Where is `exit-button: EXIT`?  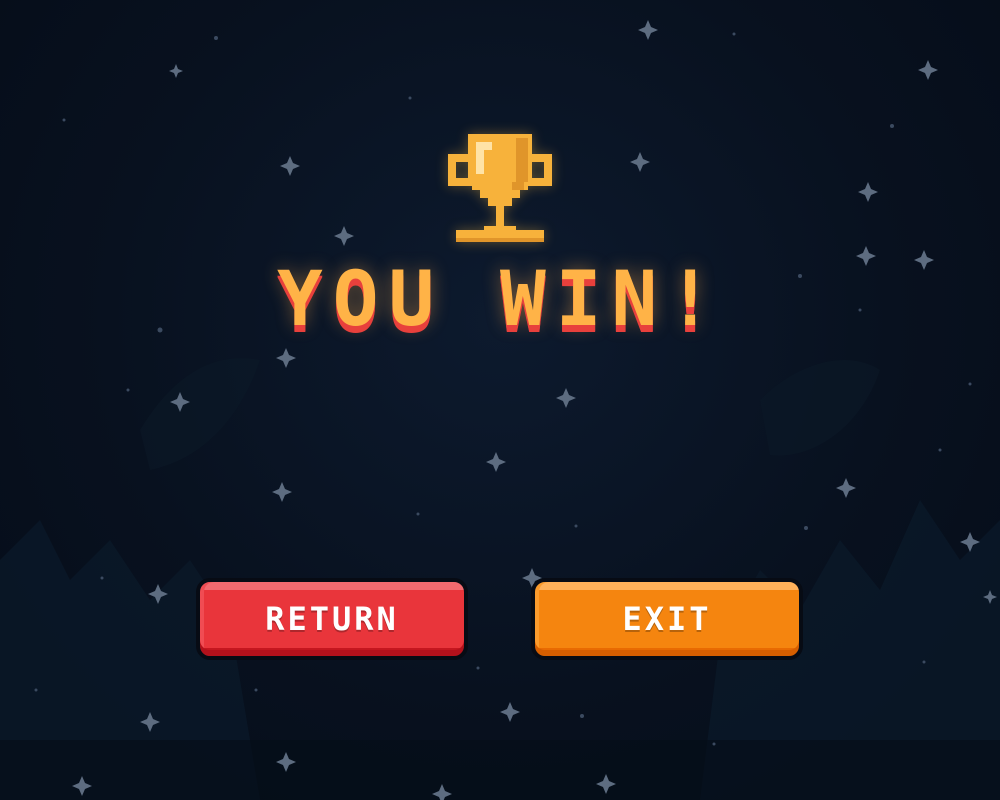 exit-button: EXIT is located at coordinates (667, 619).